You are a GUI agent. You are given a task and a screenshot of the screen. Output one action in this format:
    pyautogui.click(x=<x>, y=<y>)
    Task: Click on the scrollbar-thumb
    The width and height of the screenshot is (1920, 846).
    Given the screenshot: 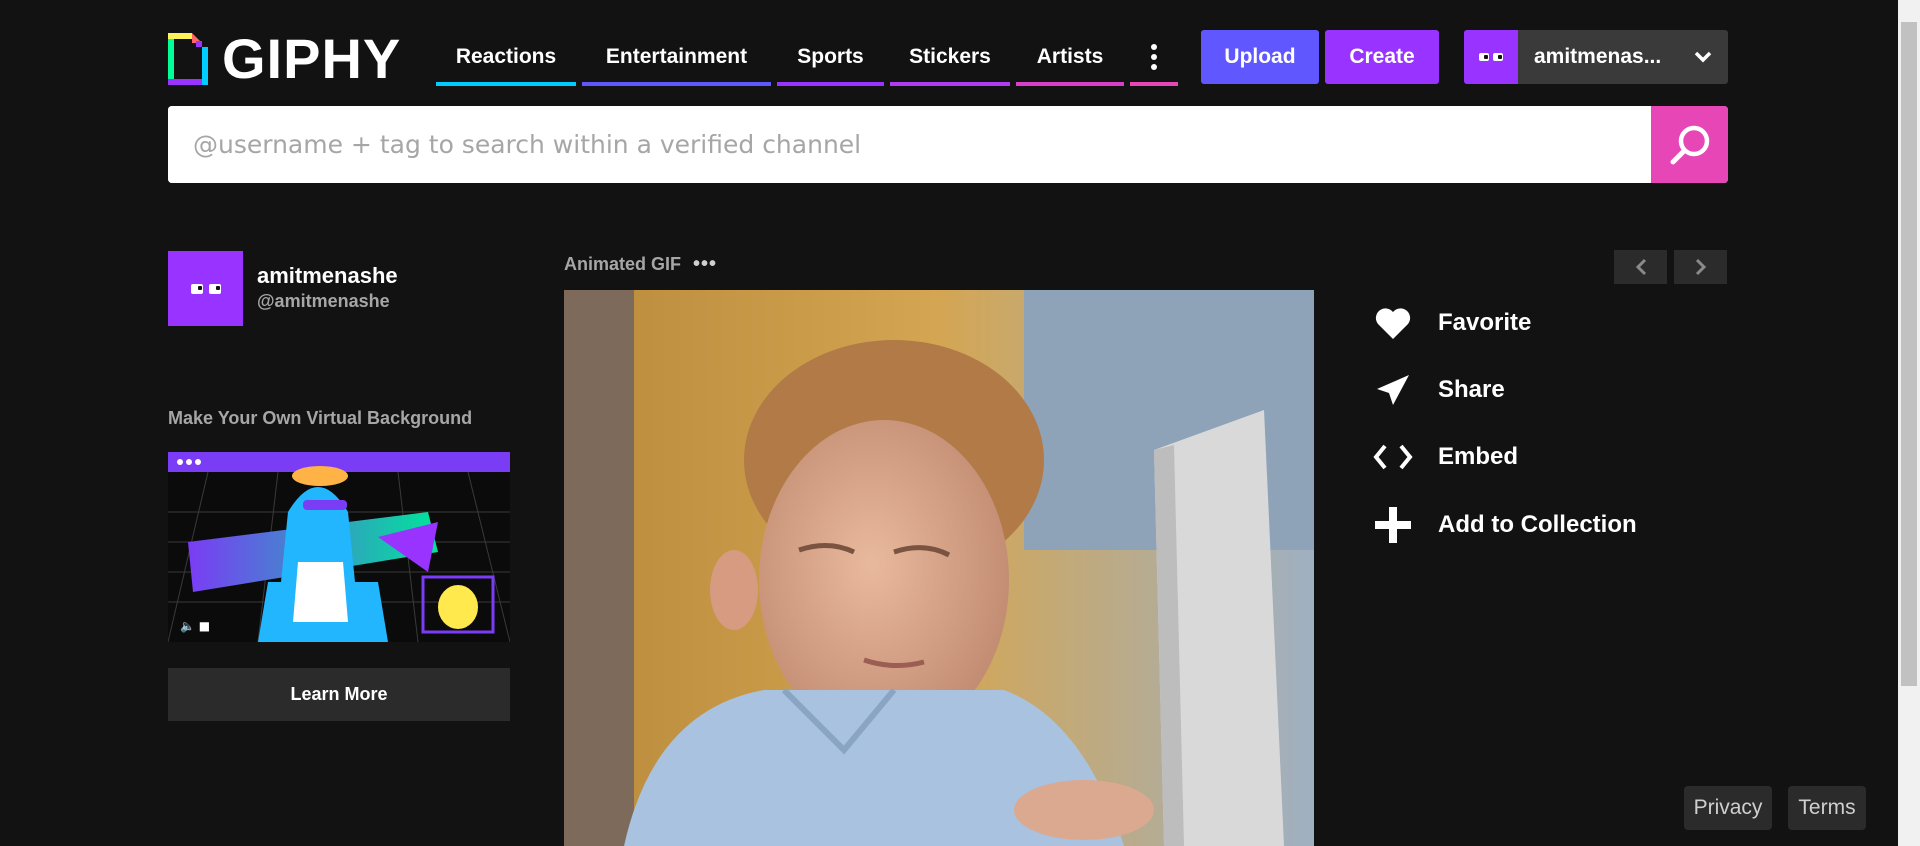 What is the action you would take?
    pyautogui.click(x=1909, y=354)
    